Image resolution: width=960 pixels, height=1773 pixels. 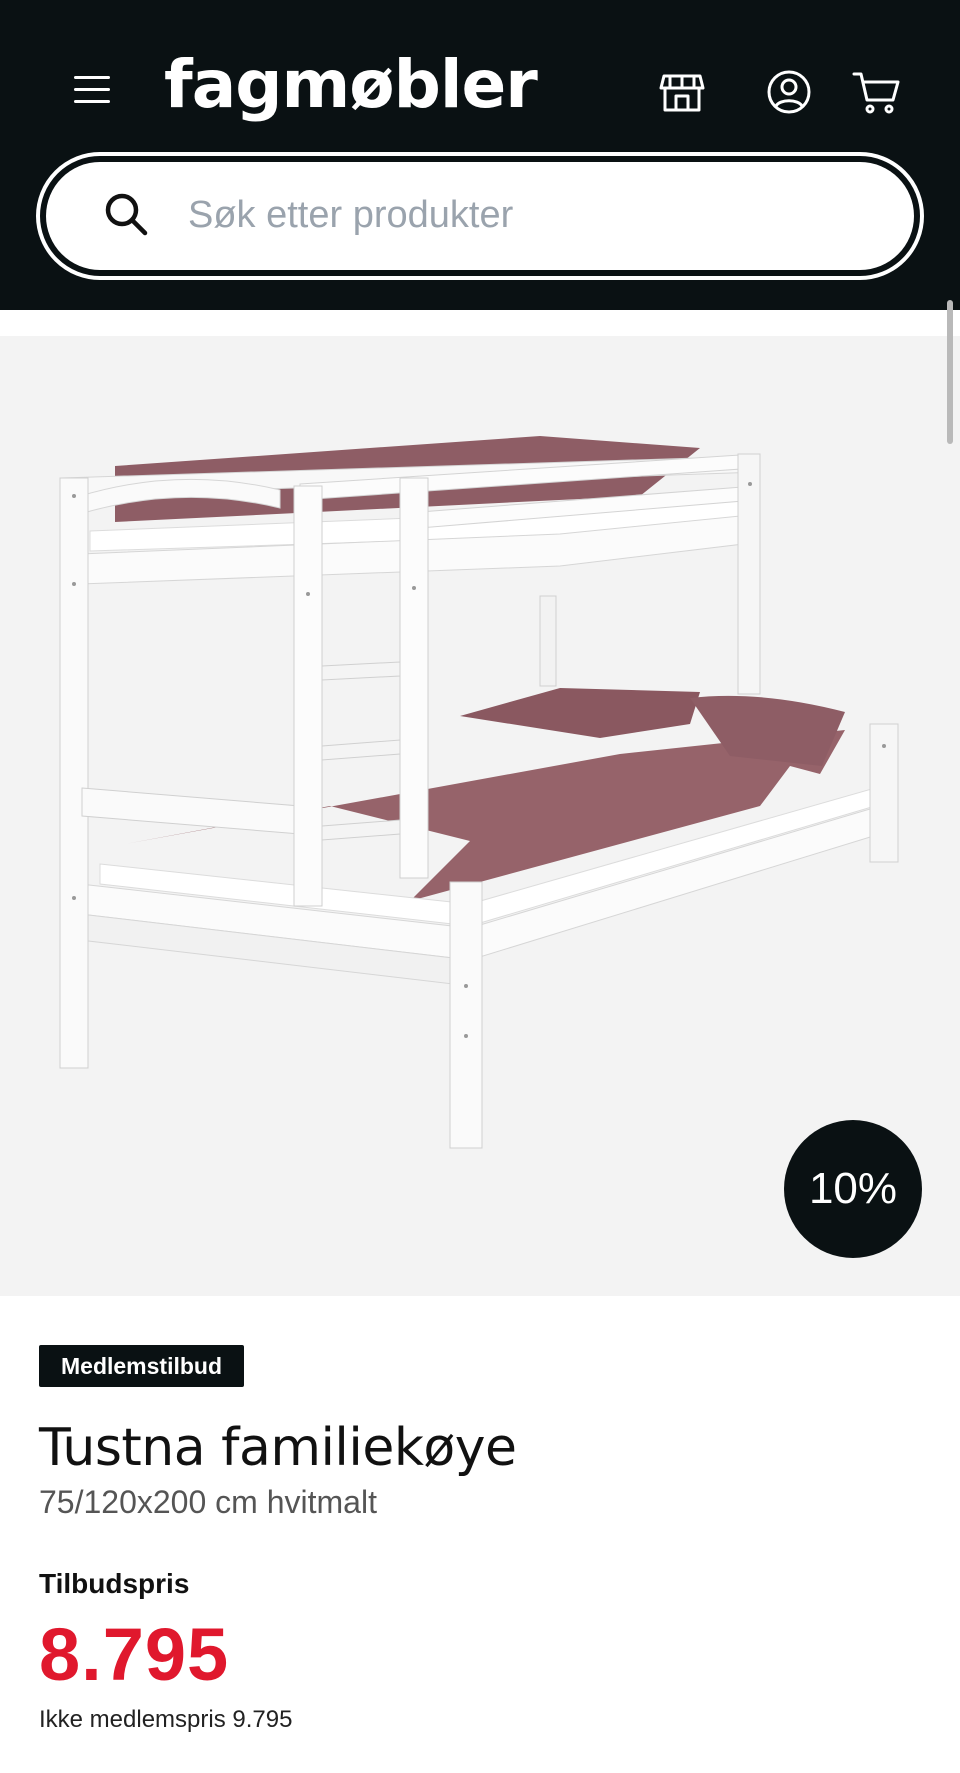 I want to click on discount-badge: 10%, so click(x=853, y=1189).